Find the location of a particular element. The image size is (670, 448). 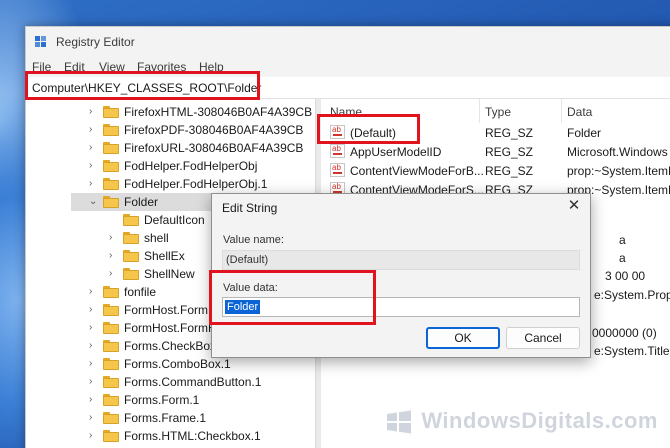

tree-item: › FirefoxURL-308046B0AF4A39CB is located at coordinates (193, 148).